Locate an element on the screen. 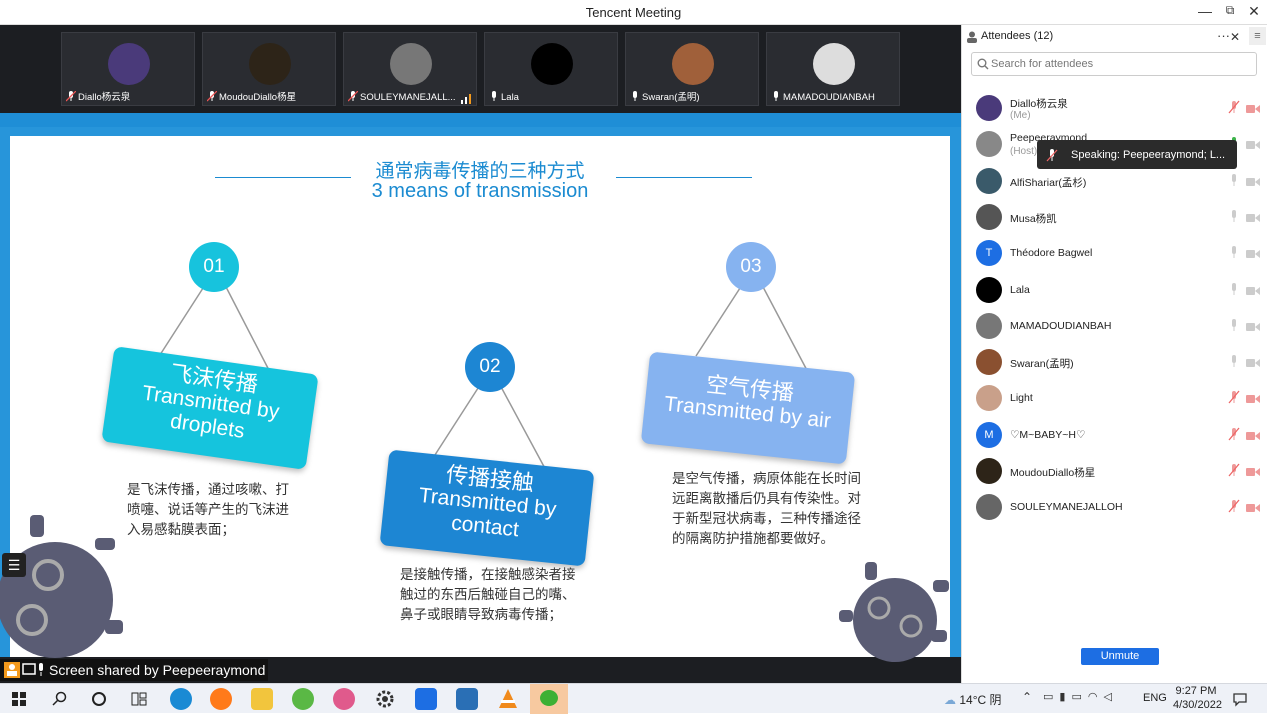  desc-line: 的隔离防护措施都要做好。 is located at coordinates (753, 538).